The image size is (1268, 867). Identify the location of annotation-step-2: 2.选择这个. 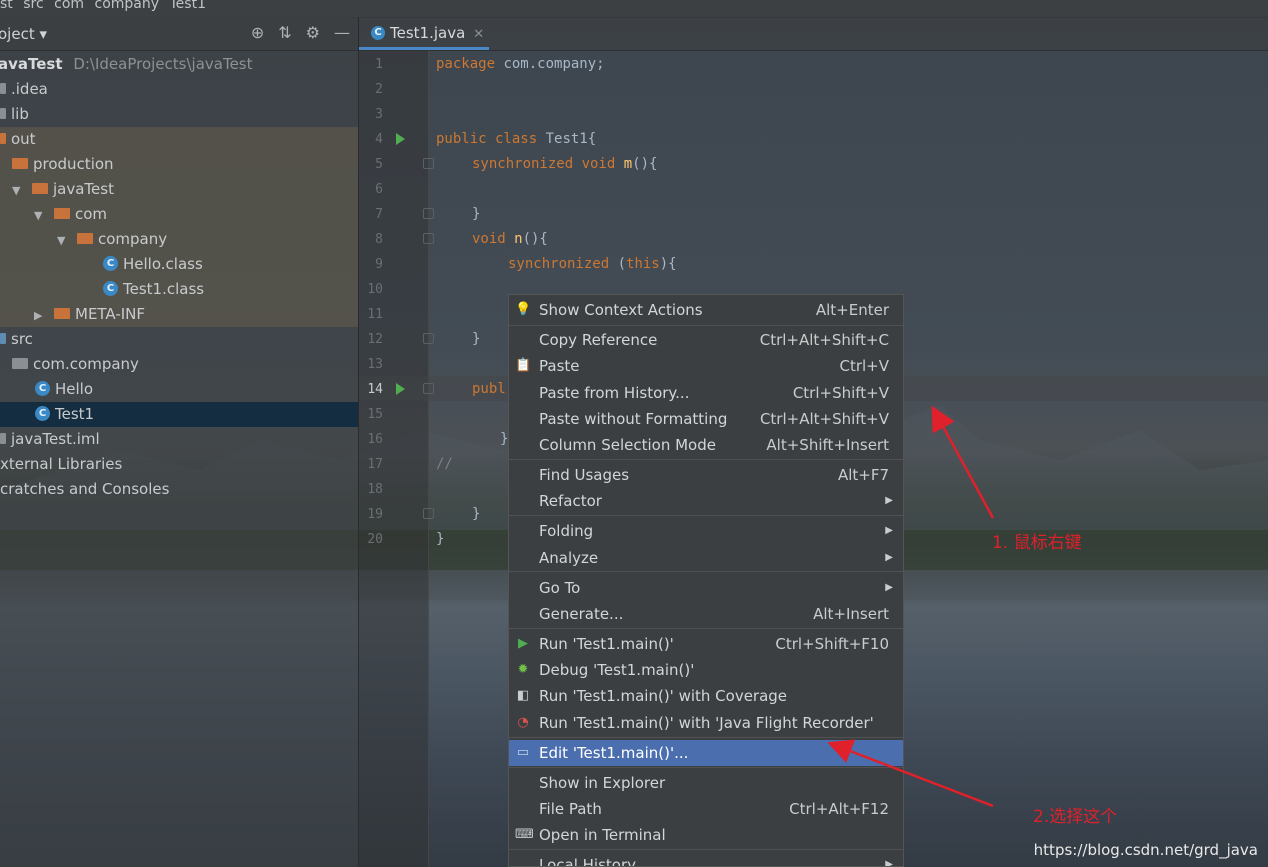
(1075, 817).